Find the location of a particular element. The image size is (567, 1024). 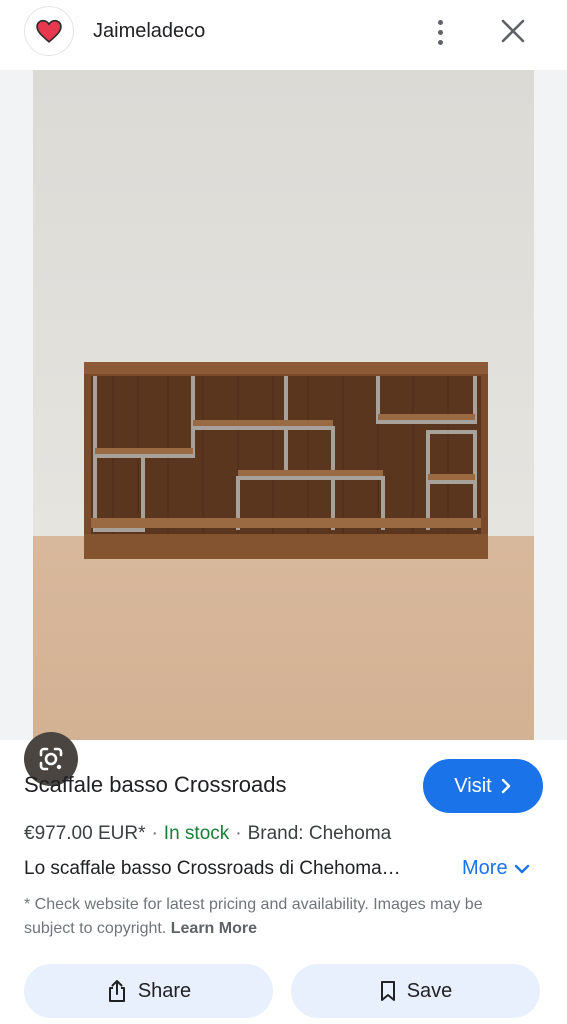

close-icon is located at coordinates (513, 31).